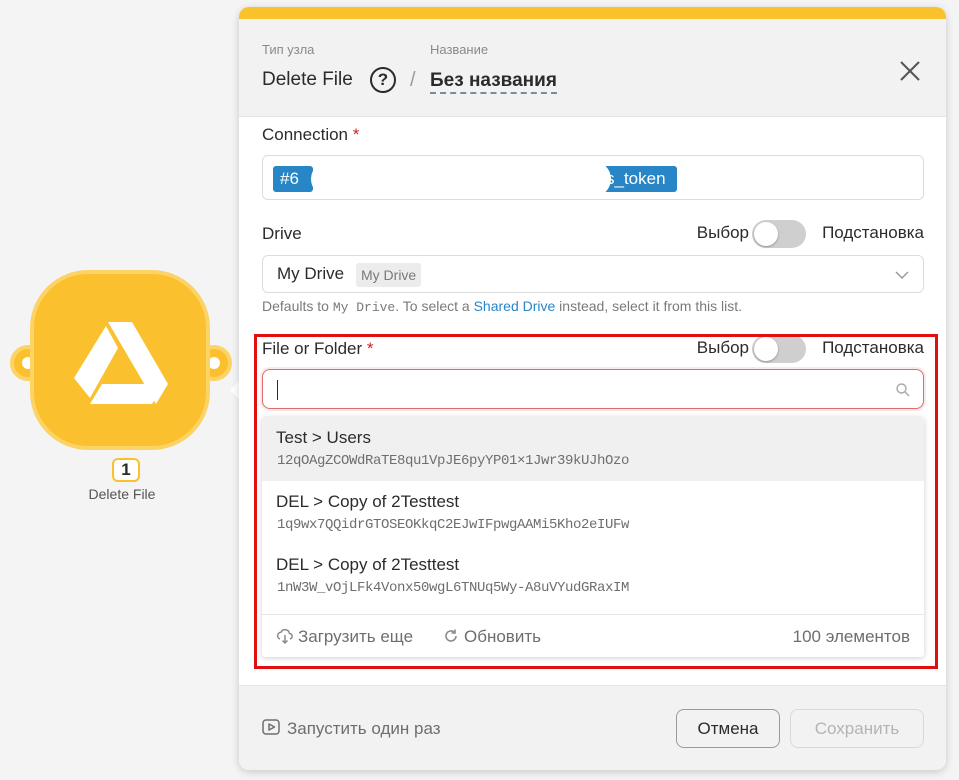 The image size is (959, 780). Describe the element at coordinates (593, 274) in the screenshot. I see `drive-select: My Drive My Drive` at that location.